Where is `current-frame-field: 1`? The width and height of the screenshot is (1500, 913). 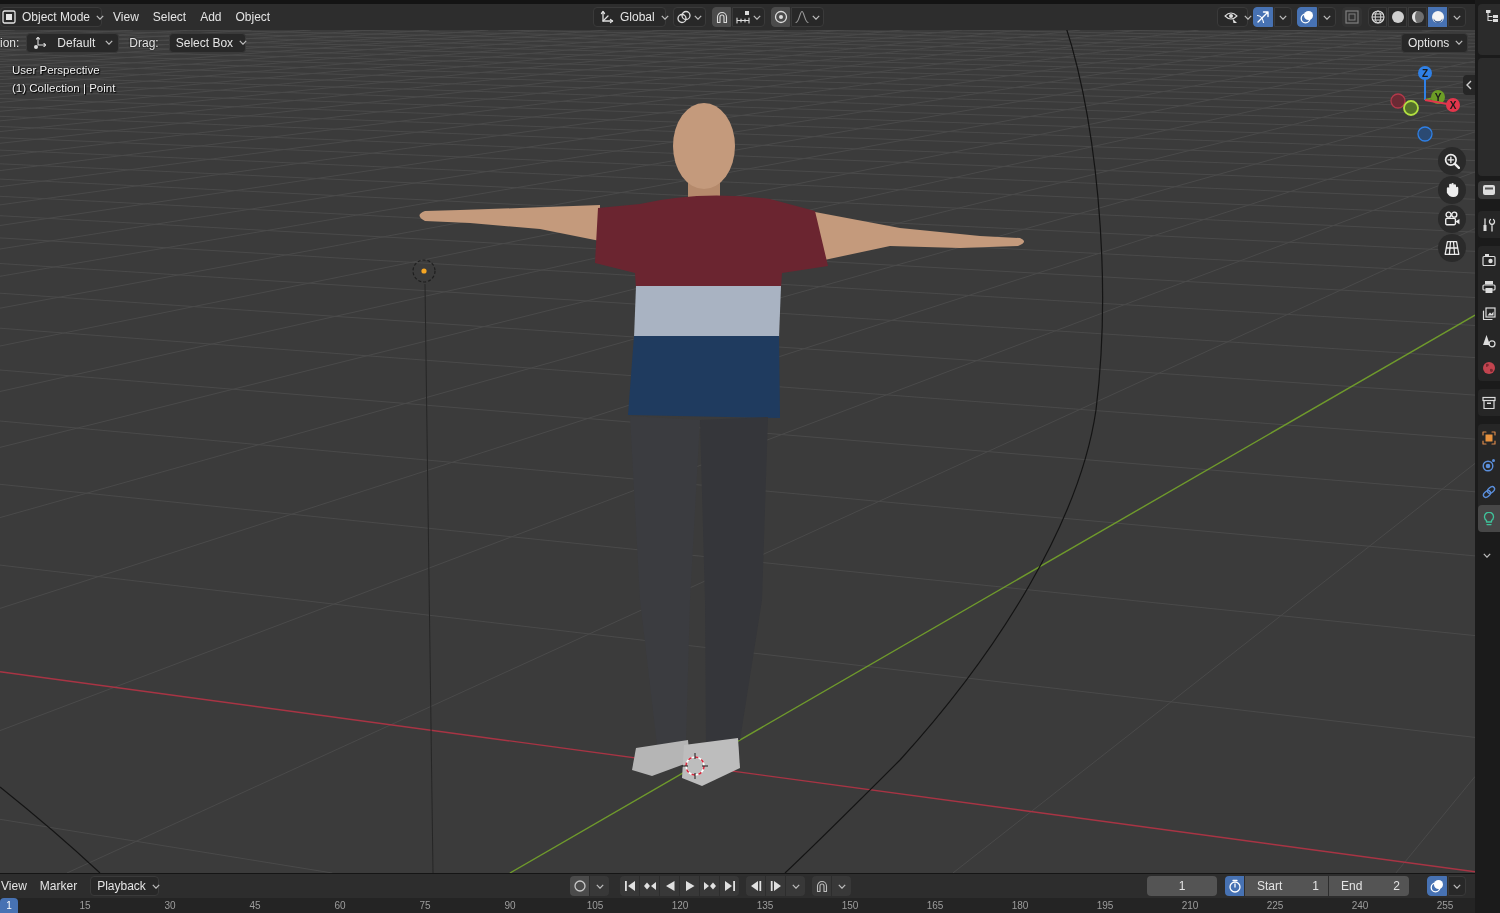 current-frame-field: 1 is located at coordinates (1182, 886).